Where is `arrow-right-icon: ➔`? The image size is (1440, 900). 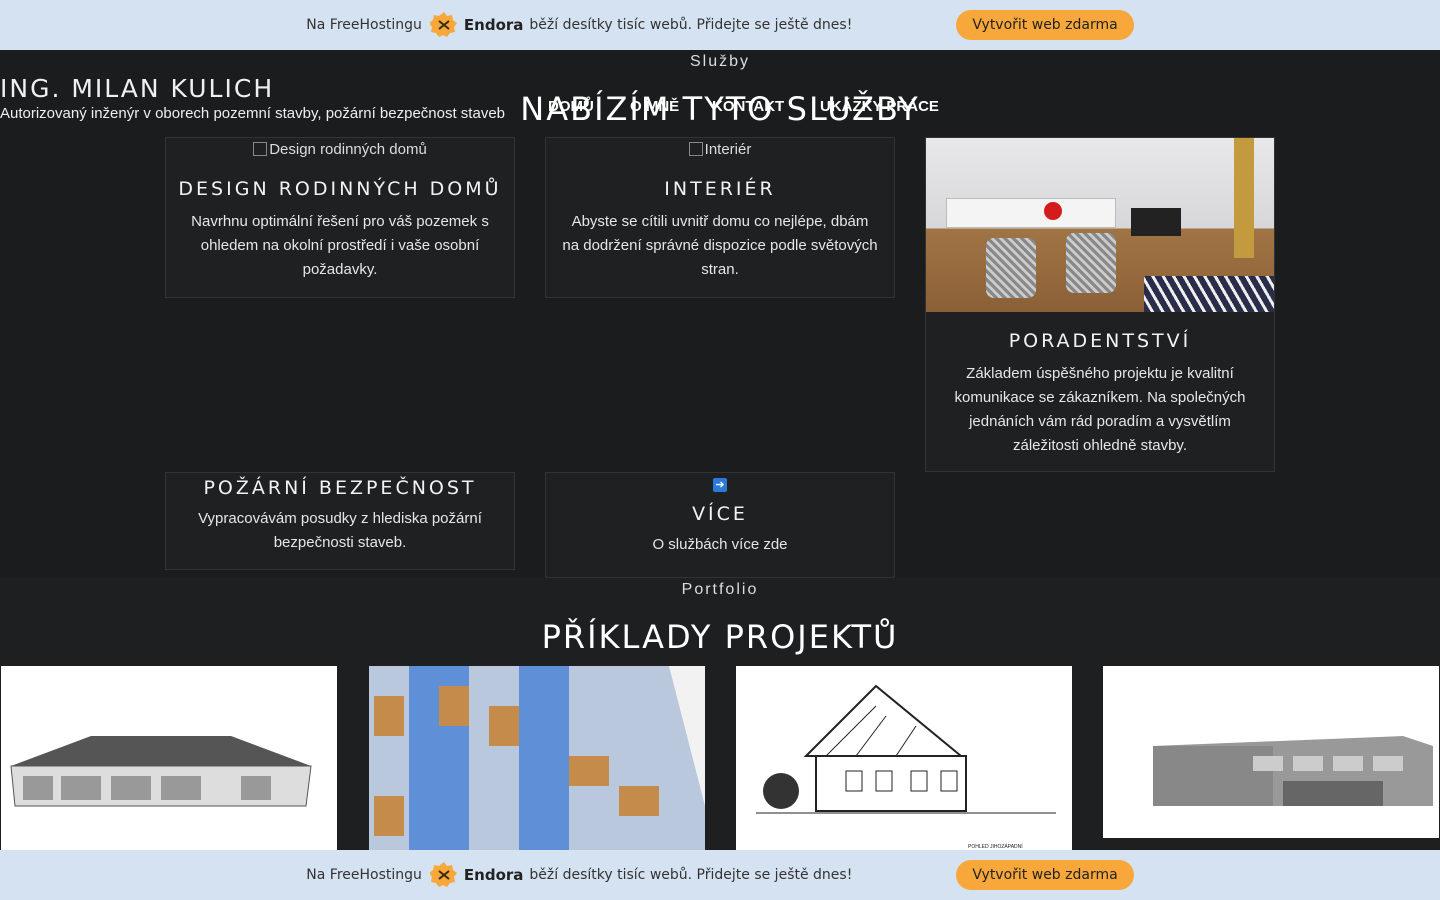 arrow-right-icon: ➔ is located at coordinates (720, 485).